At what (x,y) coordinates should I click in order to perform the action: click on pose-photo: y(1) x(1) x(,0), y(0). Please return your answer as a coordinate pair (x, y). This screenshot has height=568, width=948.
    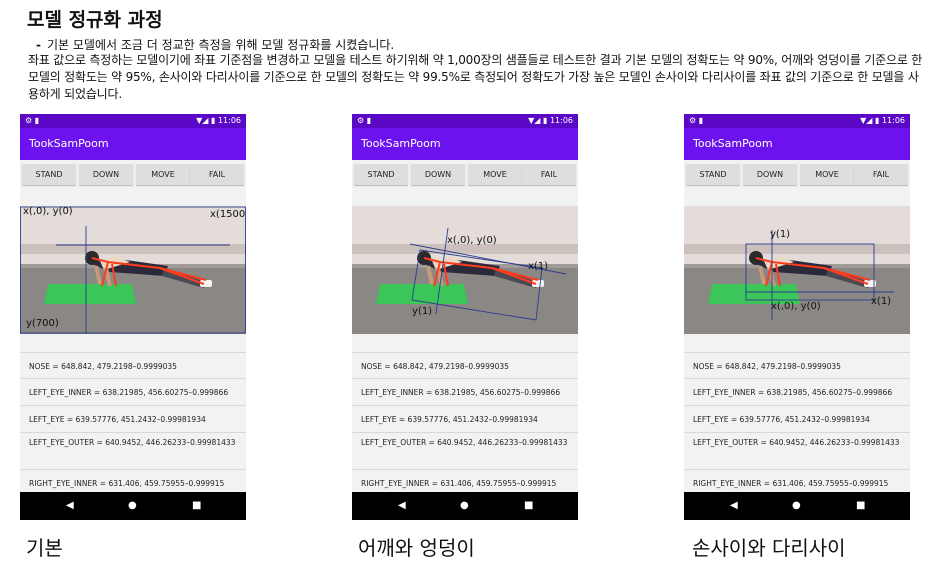
    Looking at the image, I should click on (797, 270).